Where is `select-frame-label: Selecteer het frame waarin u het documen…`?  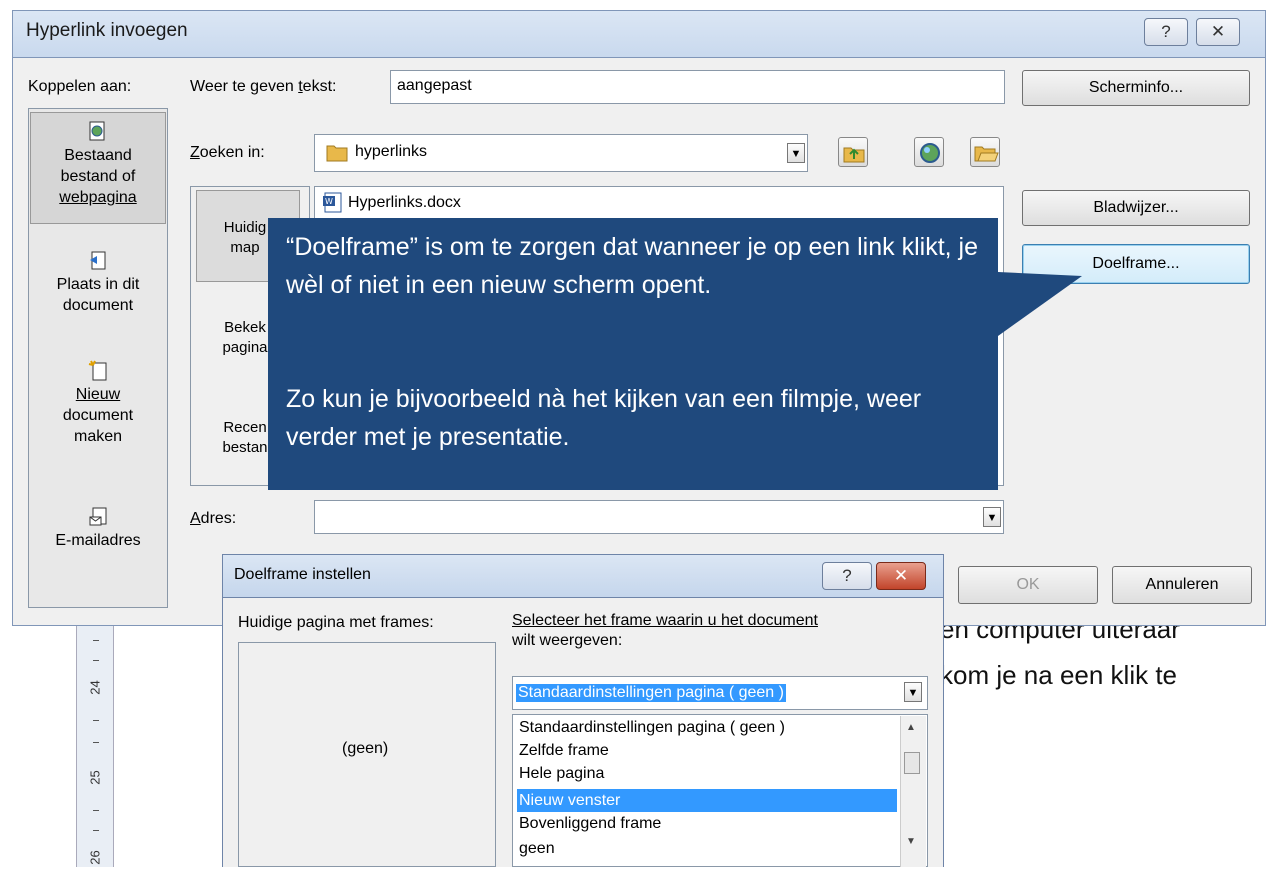 select-frame-label: Selecteer het frame waarin u het documen… is located at coordinates (665, 620).